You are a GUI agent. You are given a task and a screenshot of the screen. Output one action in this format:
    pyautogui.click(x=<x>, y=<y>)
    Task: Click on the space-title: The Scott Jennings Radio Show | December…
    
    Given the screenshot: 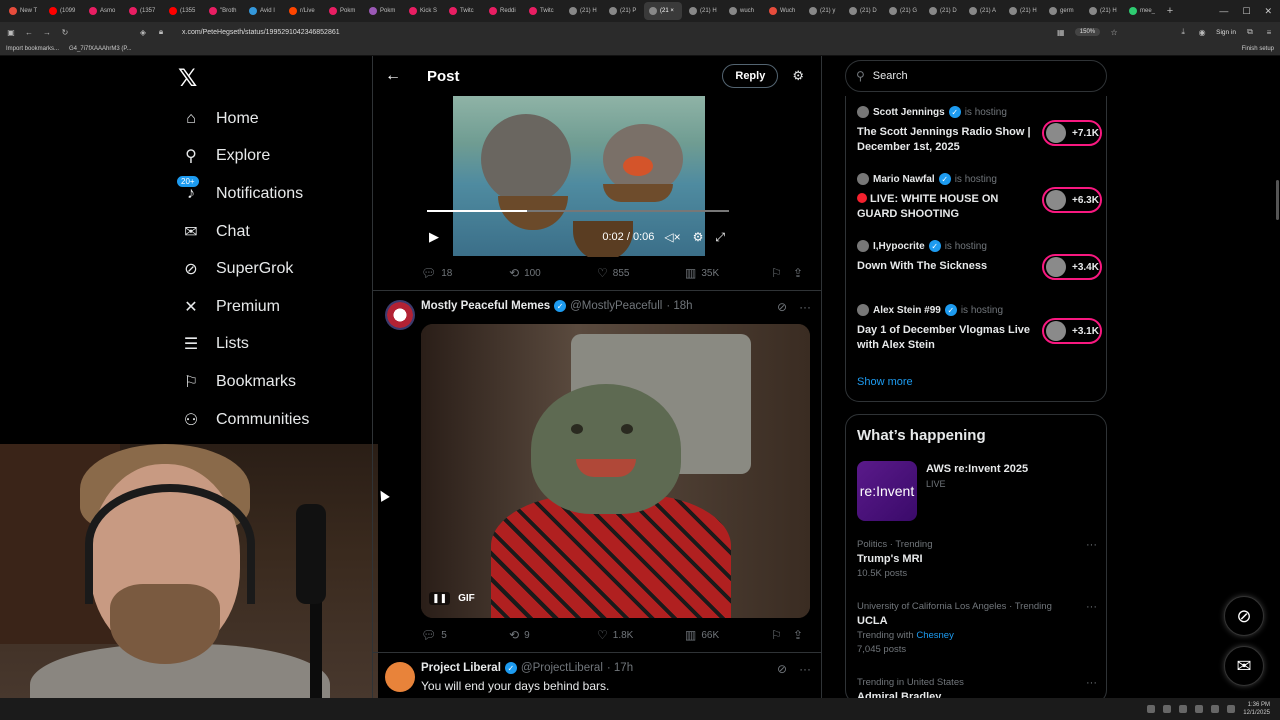 What is the action you would take?
    pyautogui.click(x=947, y=140)
    